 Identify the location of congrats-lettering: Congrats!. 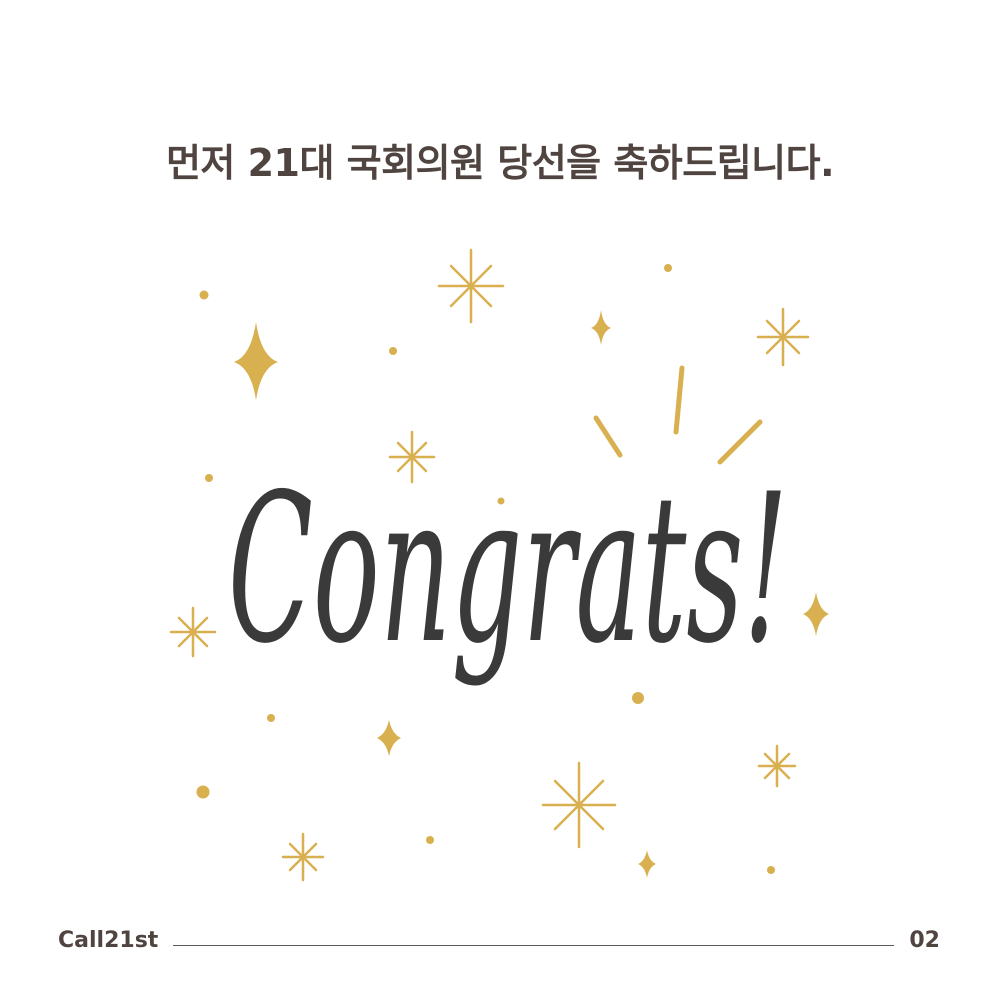
(508, 570).